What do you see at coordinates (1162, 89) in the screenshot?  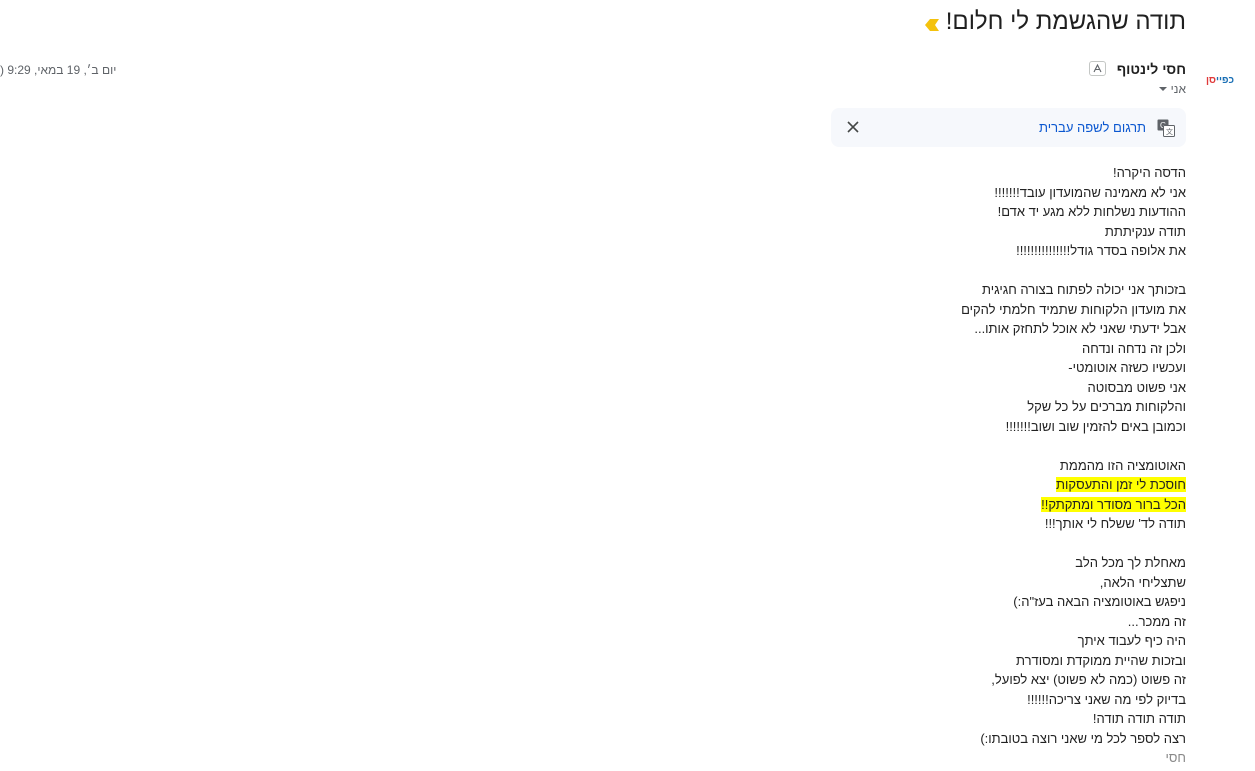 I see `chevron-down-icon` at bounding box center [1162, 89].